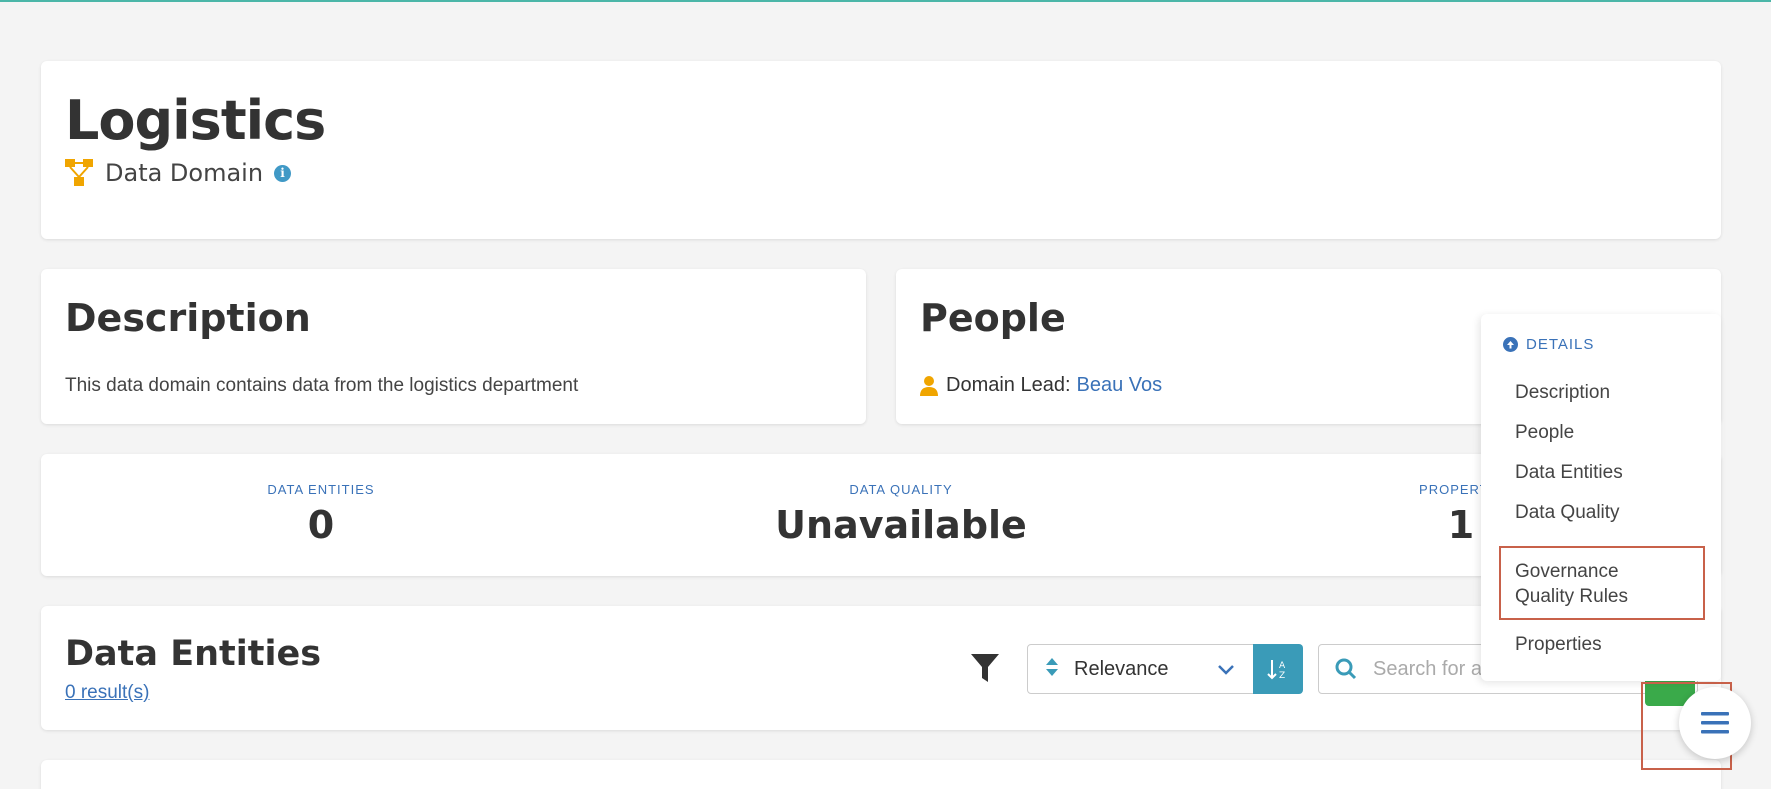 This screenshot has height=789, width=1771. Describe the element at coordinates (283, 173) in the screenshot. I see `info-icon: i` at that location.